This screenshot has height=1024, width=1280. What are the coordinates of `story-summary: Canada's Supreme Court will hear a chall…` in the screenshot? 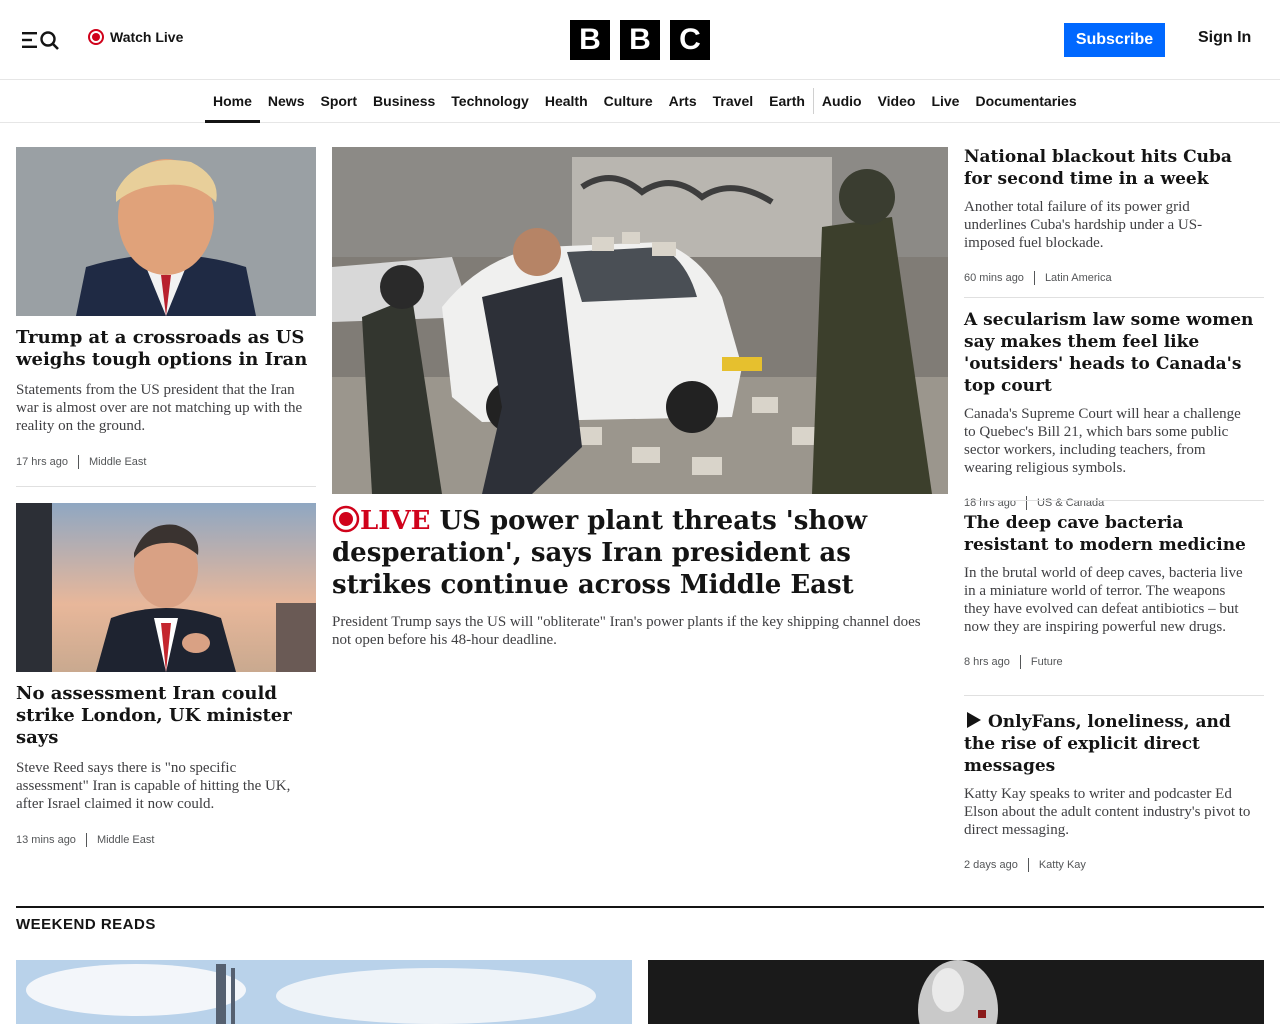 It's located at (1102, 441).